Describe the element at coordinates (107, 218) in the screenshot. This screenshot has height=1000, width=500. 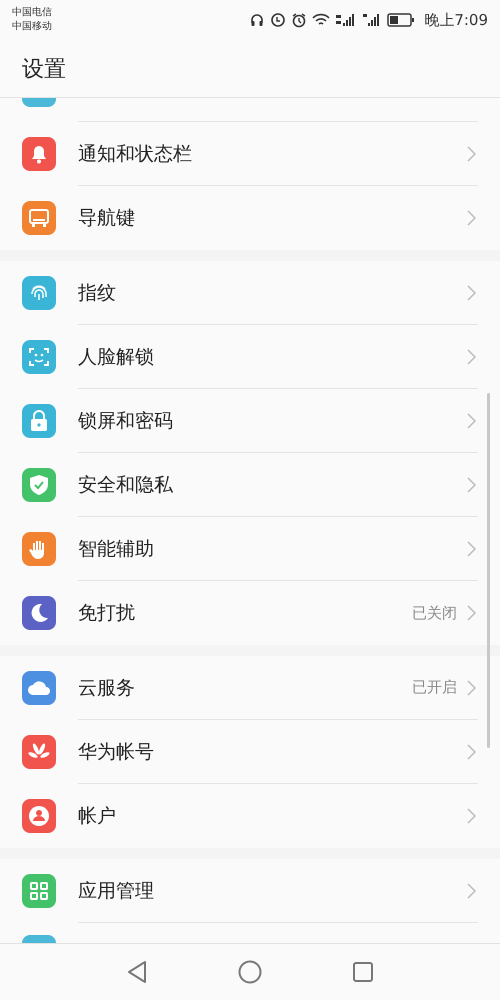
I see `item-label: 导航键` at that location.